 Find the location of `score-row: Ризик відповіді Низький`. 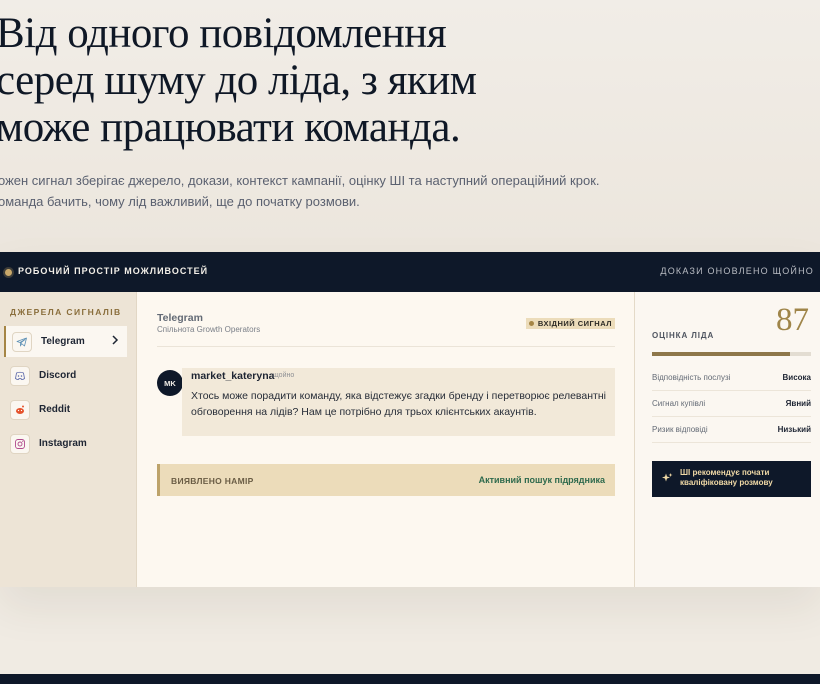

score-row: Ризик відповіді Низький is located at coordinates (731, 430).